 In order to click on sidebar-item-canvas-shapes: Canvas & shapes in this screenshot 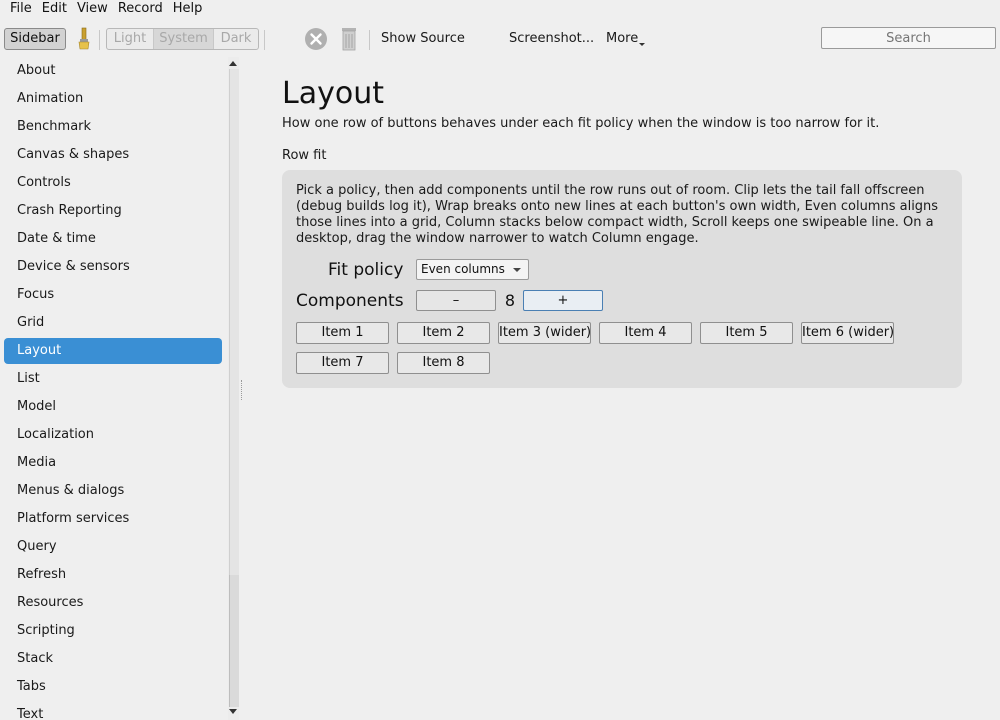, I will do `click(113, 155)`.